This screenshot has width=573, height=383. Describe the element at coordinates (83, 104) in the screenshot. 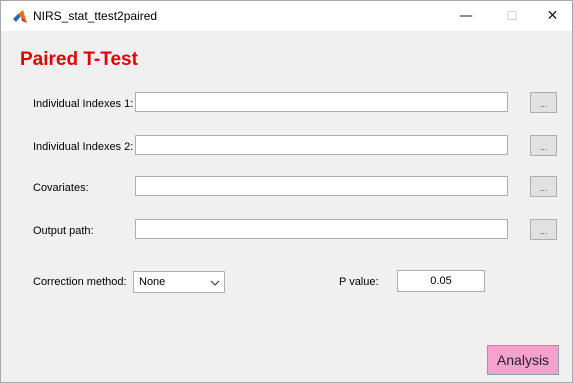

I see `label-individual-indexes-1: Individual Indexes 1:` at that location.